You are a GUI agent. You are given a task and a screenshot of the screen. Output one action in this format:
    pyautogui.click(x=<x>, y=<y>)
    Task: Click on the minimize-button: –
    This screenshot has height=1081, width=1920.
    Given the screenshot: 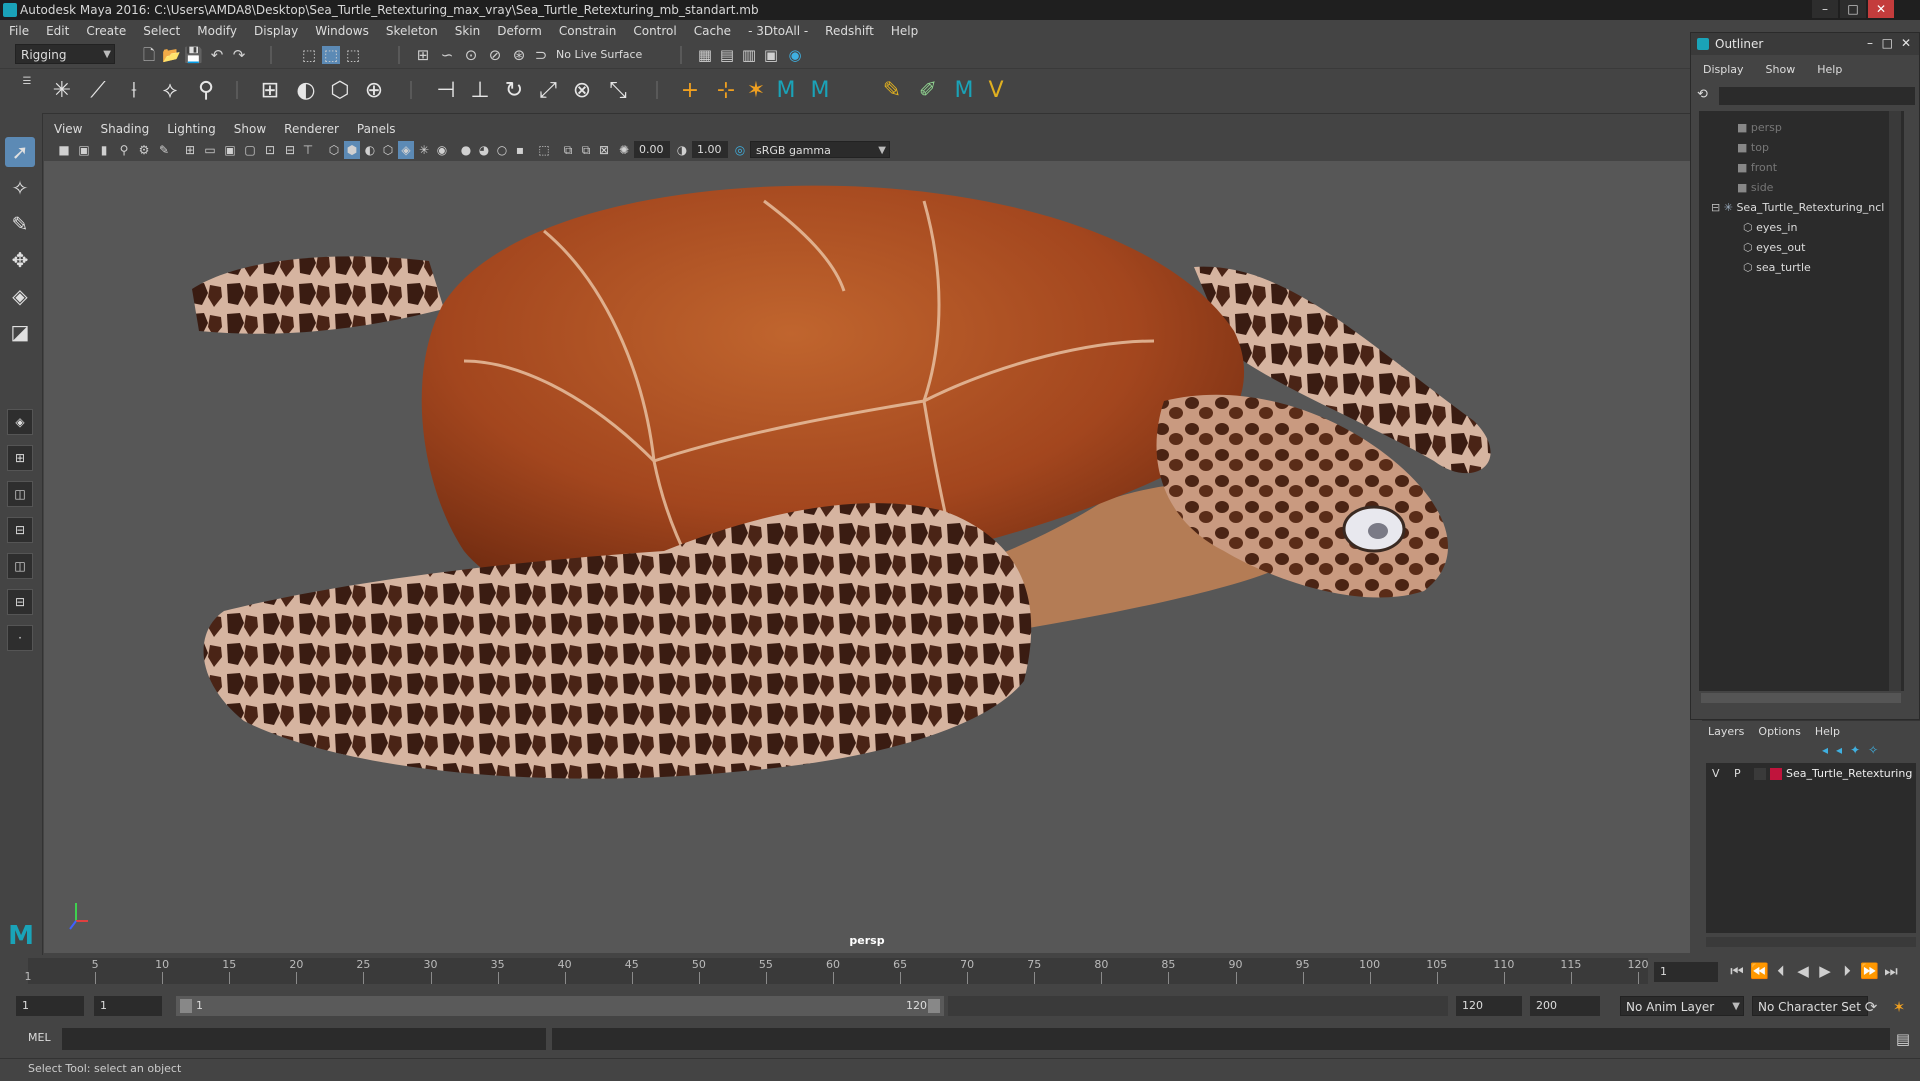 What is the action you would take?
    pyautogui.click(x=1825, y=9)
    